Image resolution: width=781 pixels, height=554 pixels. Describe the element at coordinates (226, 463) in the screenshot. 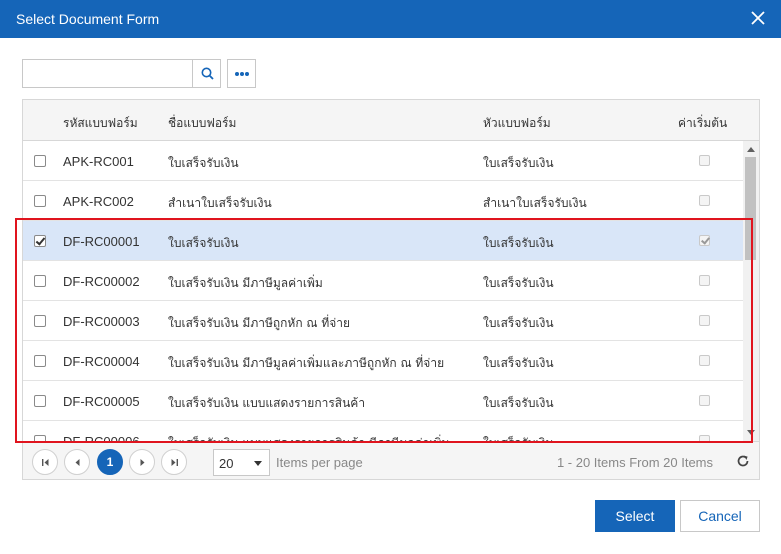

I see `page-size-value: 20` at that location.